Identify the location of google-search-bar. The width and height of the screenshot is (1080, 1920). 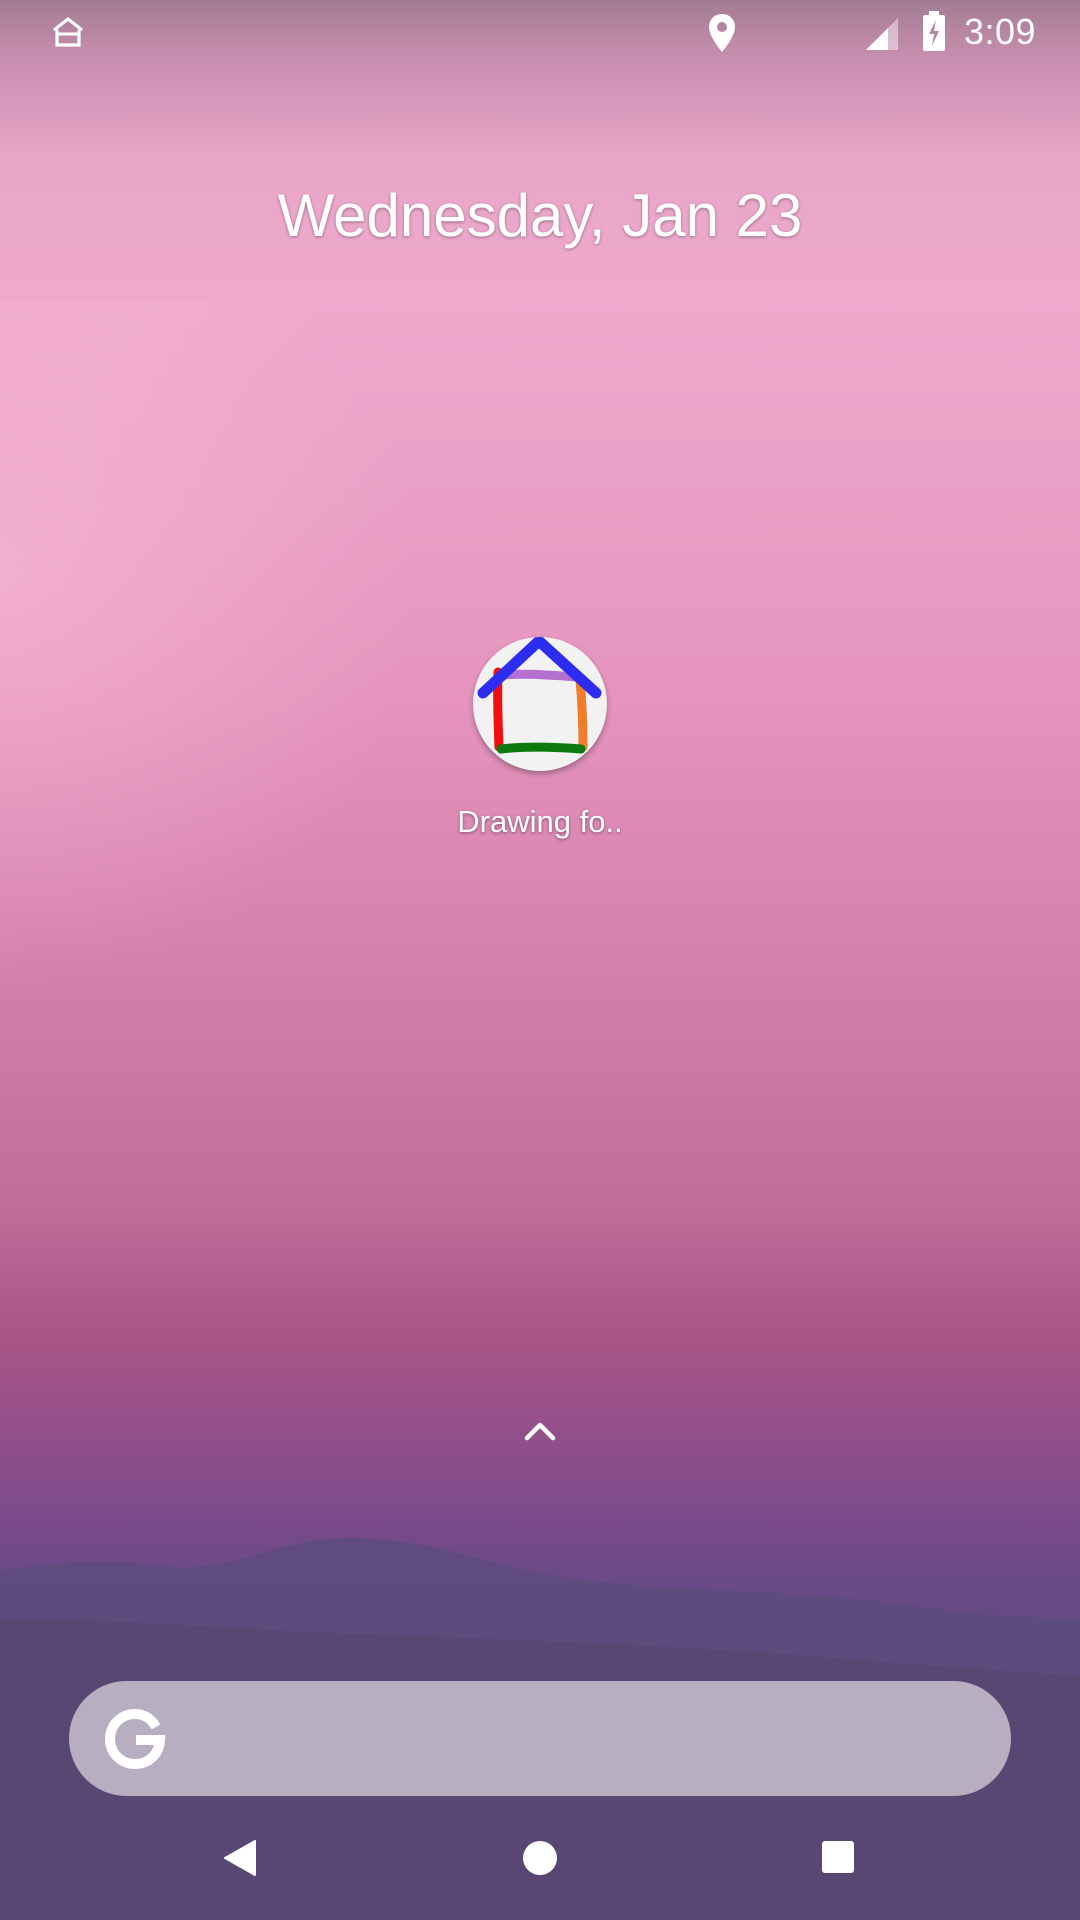
(540, 1738).